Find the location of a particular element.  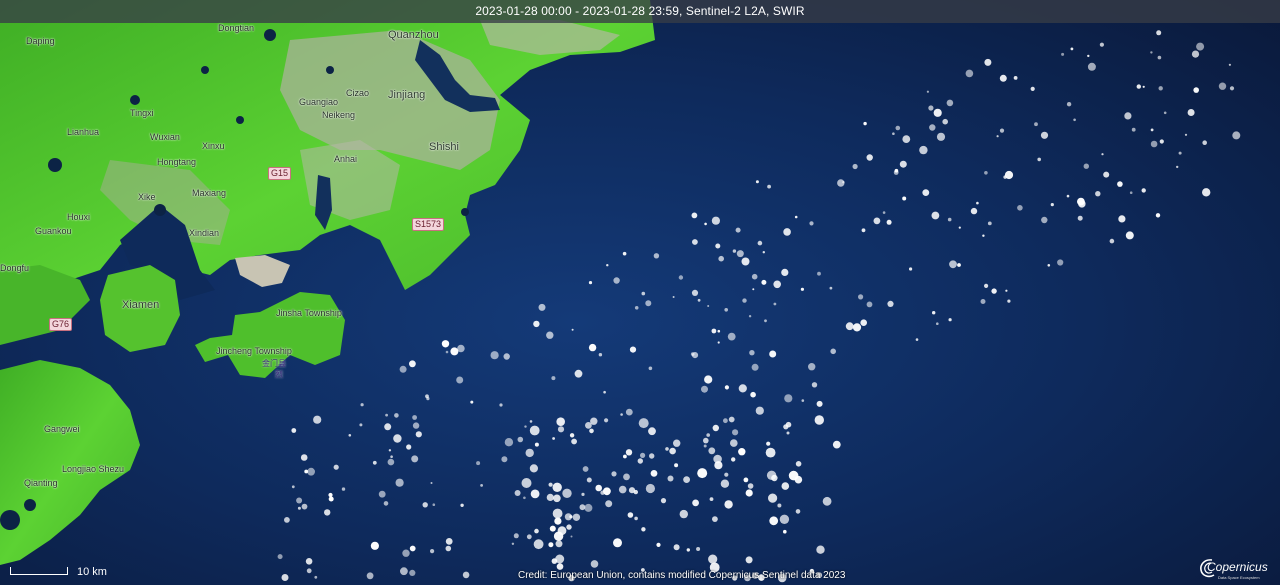

place-label-guankou: Guankou is located at coordinates (53, 231).